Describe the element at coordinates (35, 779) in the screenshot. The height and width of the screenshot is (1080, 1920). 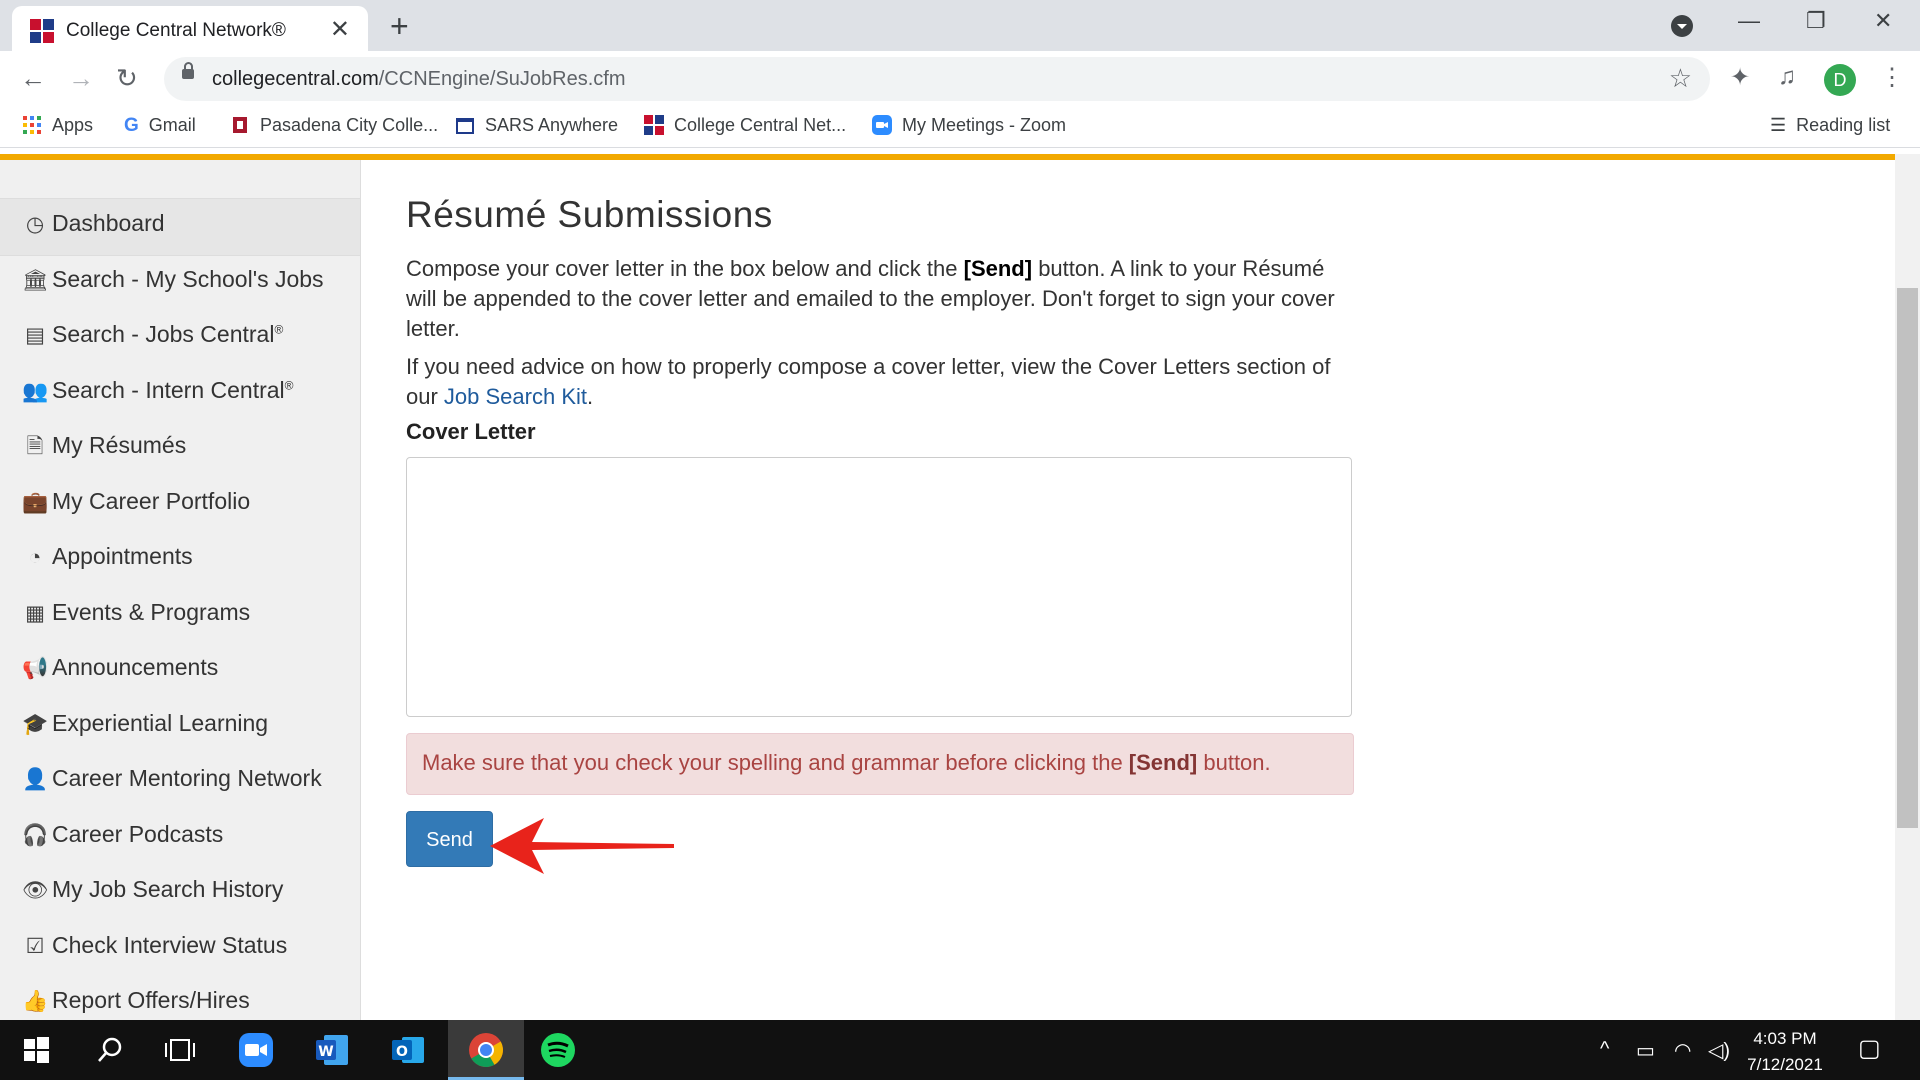
I see `user-icon: 👤` at that location.